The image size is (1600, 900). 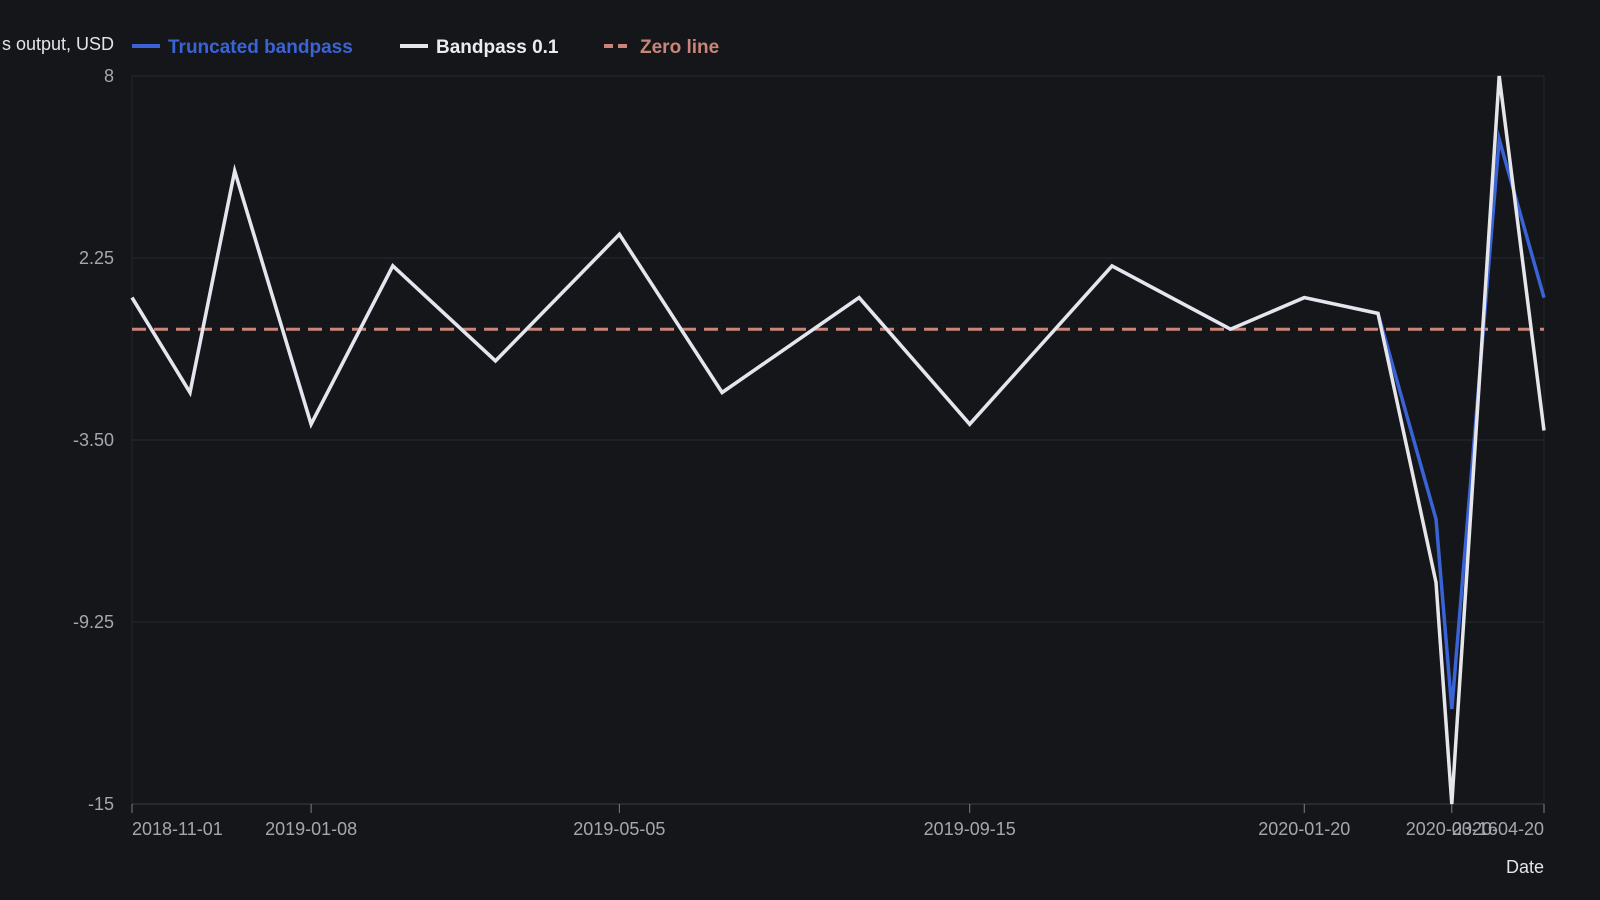 What do you see at coordinates (101, 804) in the screenshot?
I see `y-tick-label: -15` at bounding box center [101, 804].